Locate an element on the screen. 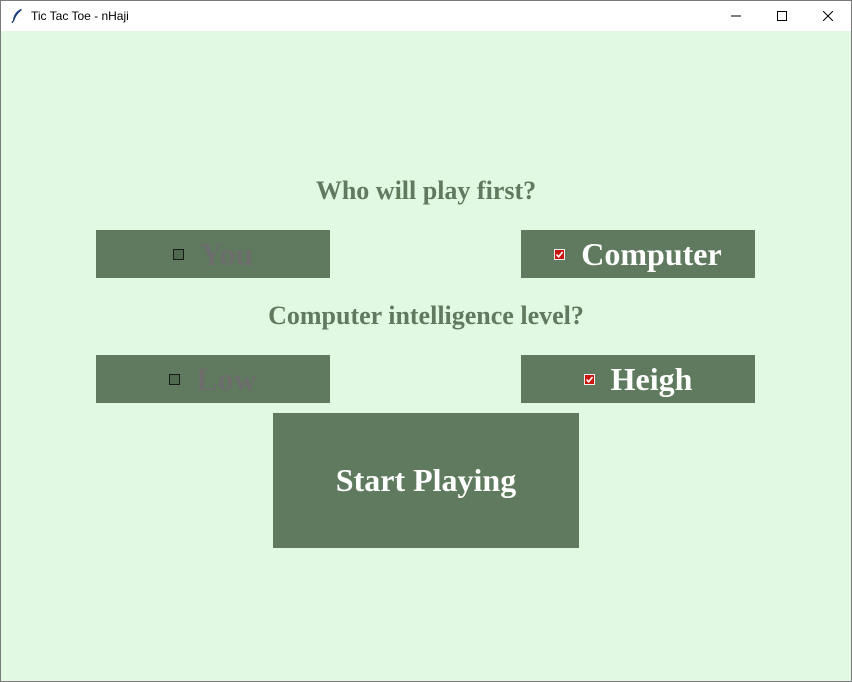 This screenshot has height=682, width=852. option-you: You is located at coordinates (213, 254).